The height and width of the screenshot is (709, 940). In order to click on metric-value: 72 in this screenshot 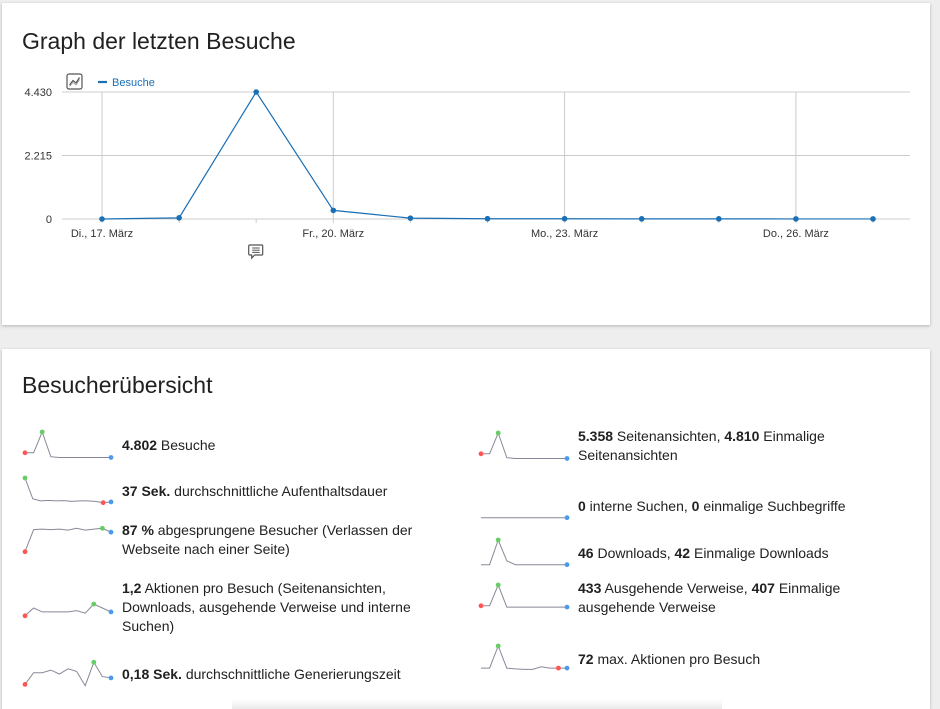, I will do `click(586, 658)`.